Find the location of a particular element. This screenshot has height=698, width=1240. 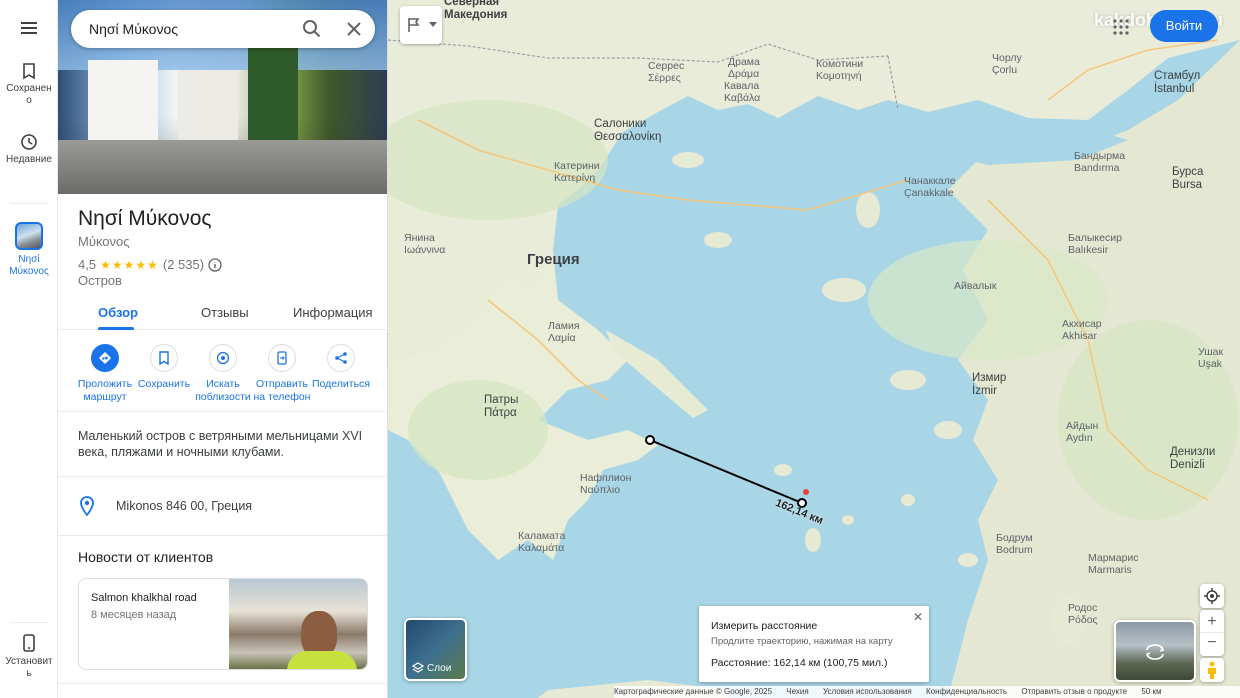

search-input is located at coordinates (189, 29).